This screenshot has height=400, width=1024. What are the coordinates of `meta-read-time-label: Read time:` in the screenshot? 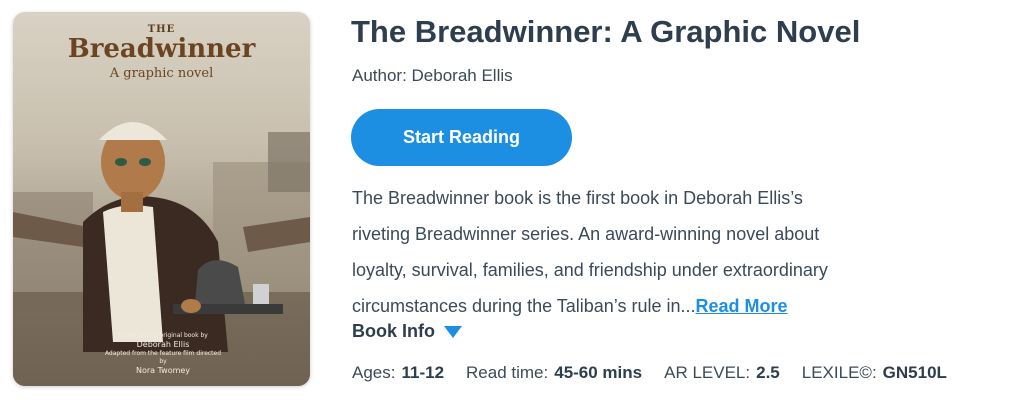 It's located at (507, 372).